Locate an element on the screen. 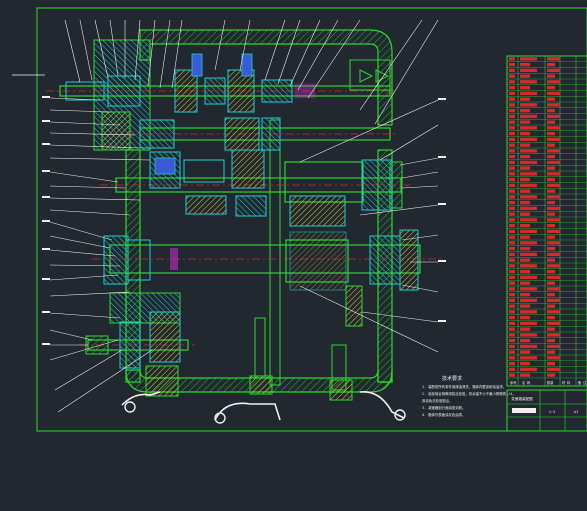  parts-list-header: 序号 名 称 数量 材 料 备 注 is located at coordinates (548, 382).